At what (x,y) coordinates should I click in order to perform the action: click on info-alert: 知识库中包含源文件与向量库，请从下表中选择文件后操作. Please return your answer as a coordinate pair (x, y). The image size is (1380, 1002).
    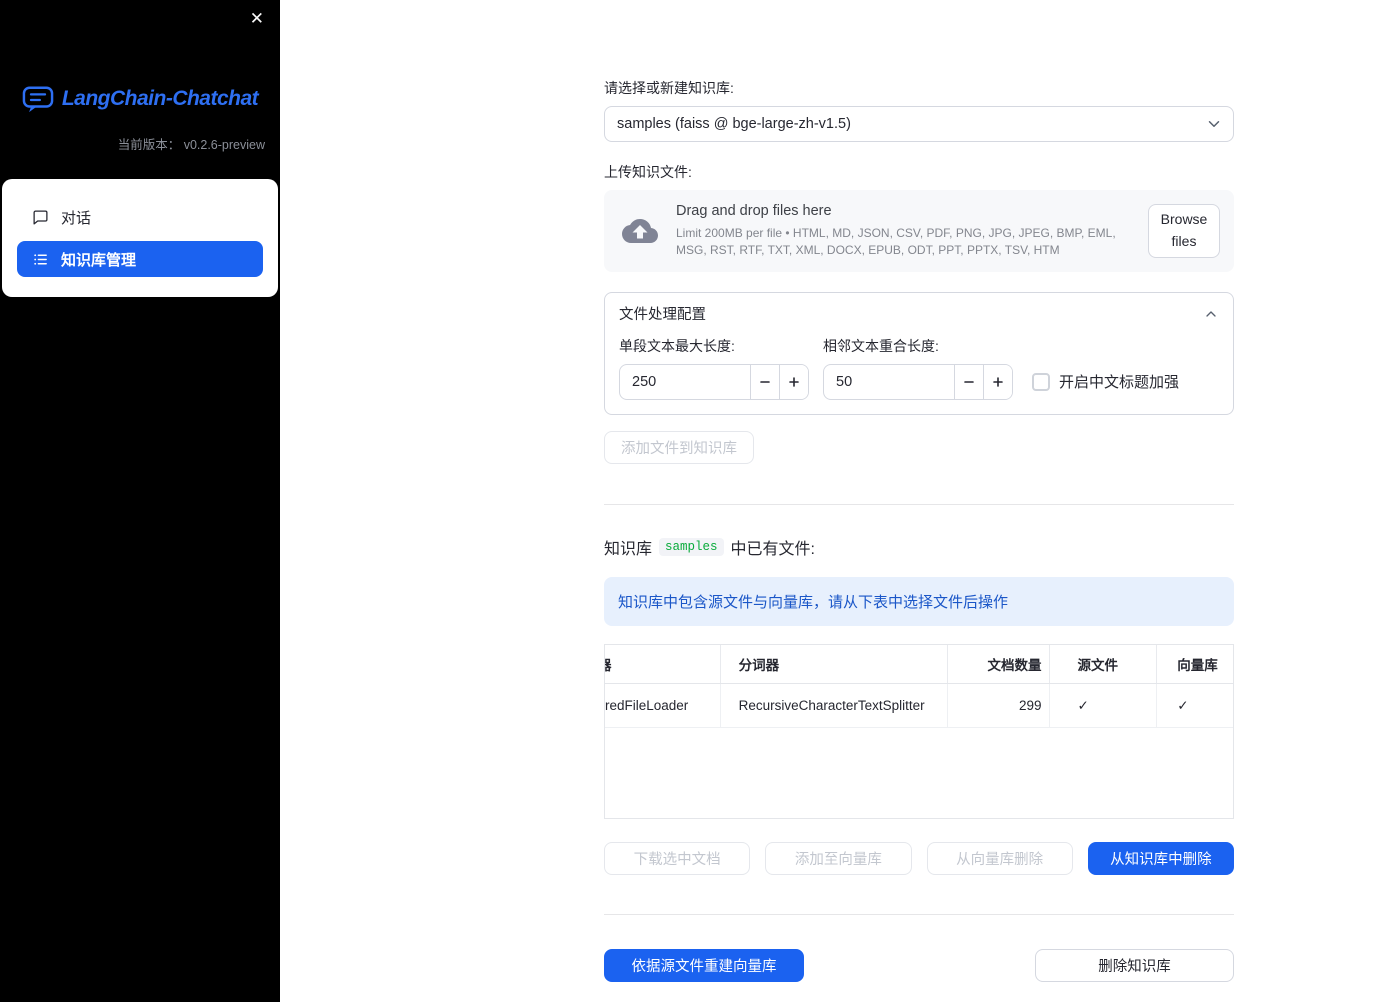
    Looking at the image, I should click on (919, 601).